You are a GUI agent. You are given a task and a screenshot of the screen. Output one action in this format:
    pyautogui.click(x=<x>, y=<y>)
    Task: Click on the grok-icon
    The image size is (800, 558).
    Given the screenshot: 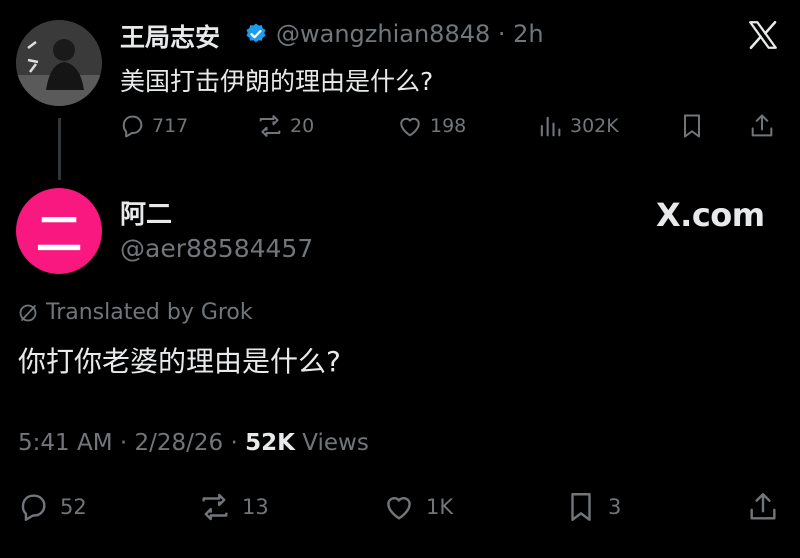 What is the action you would take?
    pyautogui.click(x=28, y=312)
    